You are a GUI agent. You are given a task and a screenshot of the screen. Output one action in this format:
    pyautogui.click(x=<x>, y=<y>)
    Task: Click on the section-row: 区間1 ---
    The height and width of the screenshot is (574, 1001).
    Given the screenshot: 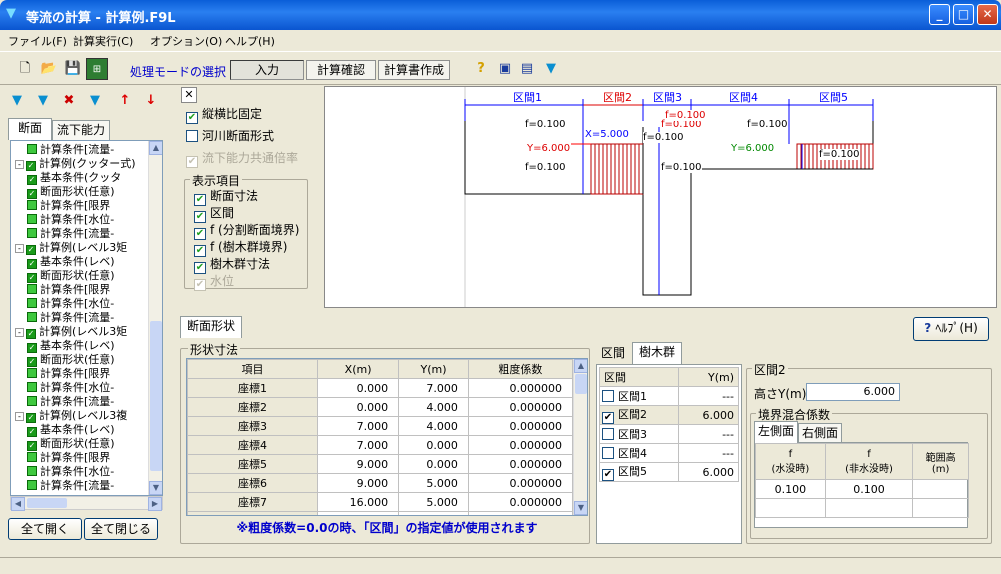 What is the action you would take?
    pyautogui.click(x=669, y=396)
    